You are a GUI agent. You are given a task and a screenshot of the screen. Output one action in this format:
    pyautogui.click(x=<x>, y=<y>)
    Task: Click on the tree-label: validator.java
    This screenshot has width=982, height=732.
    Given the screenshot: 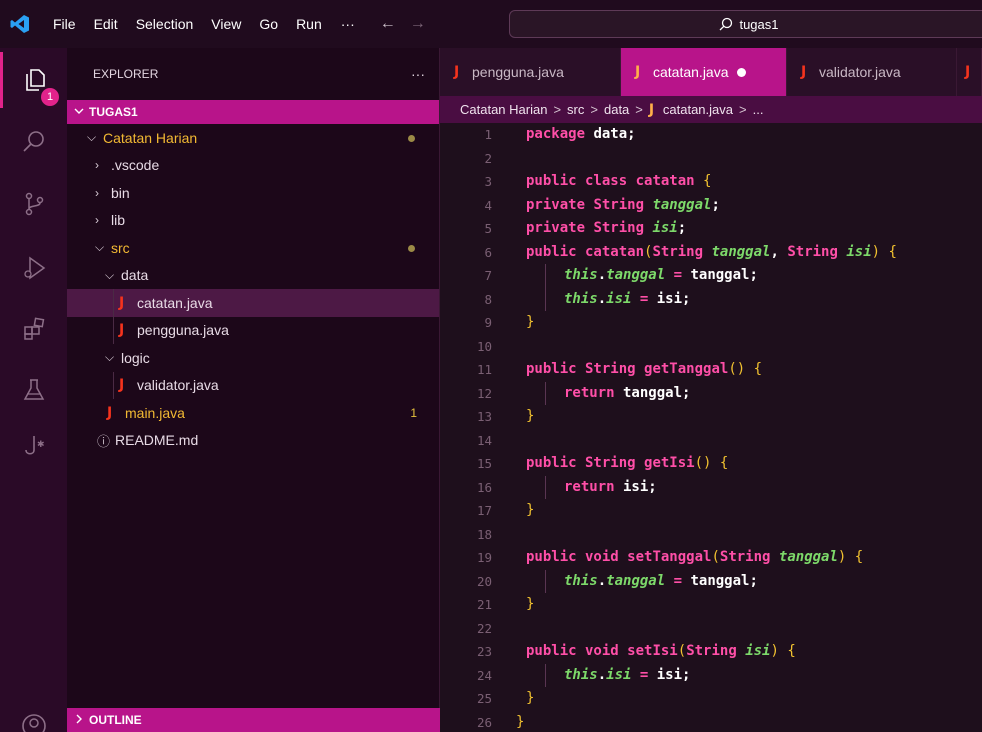 What is the action you would take?
    pyautogui.click(x=178, y=385)
    